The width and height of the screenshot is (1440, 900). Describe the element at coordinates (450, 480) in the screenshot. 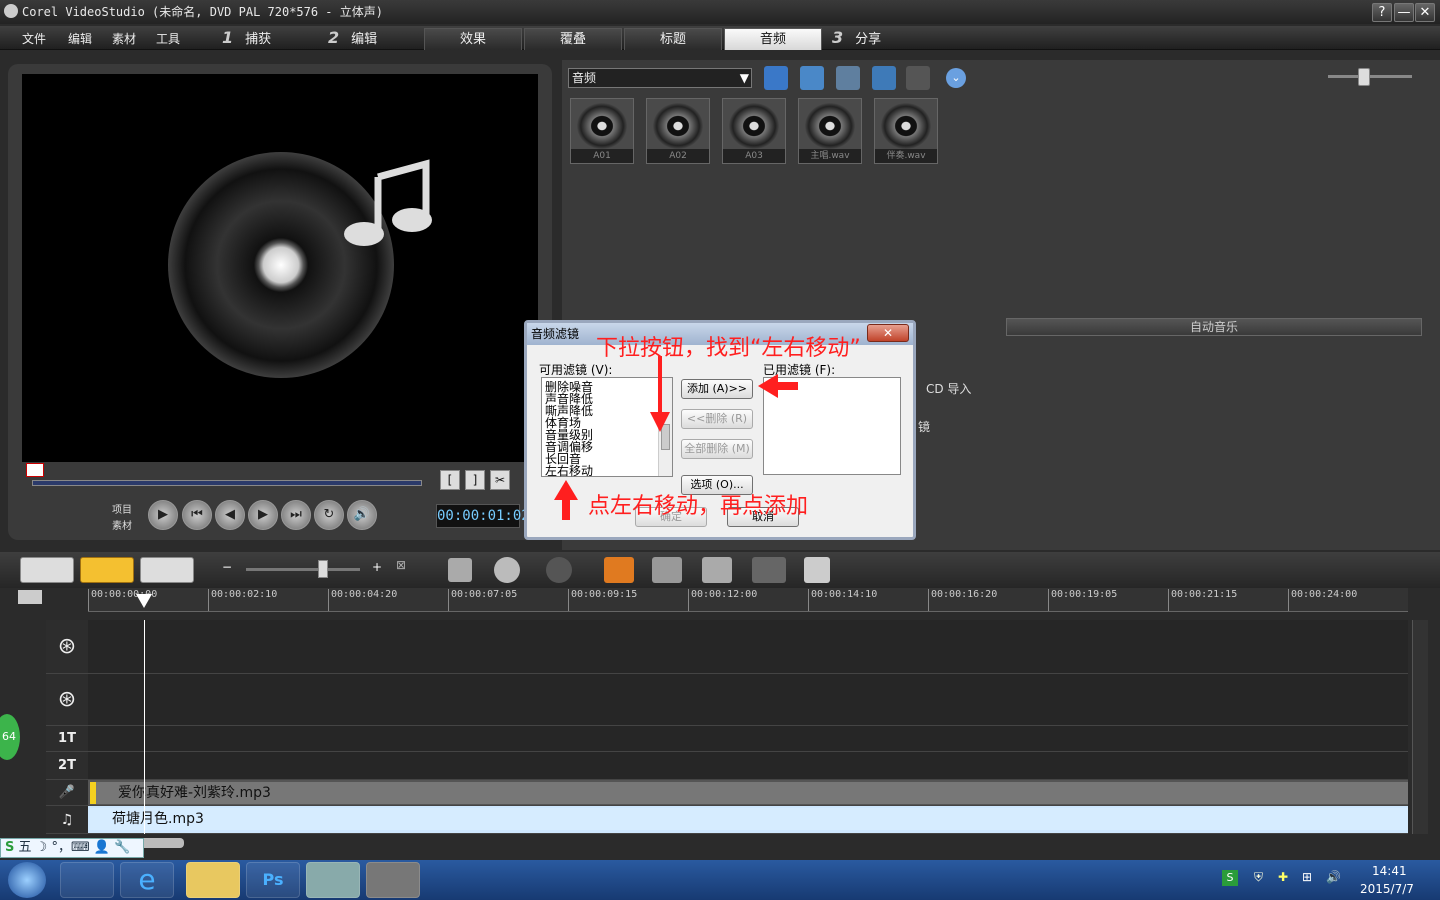

I see `mark-in-button: [` at that location.